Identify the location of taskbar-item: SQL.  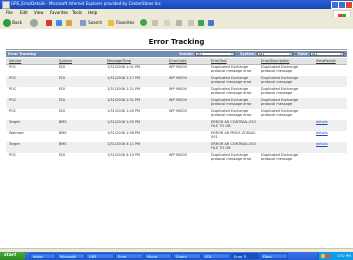
(216, 256).